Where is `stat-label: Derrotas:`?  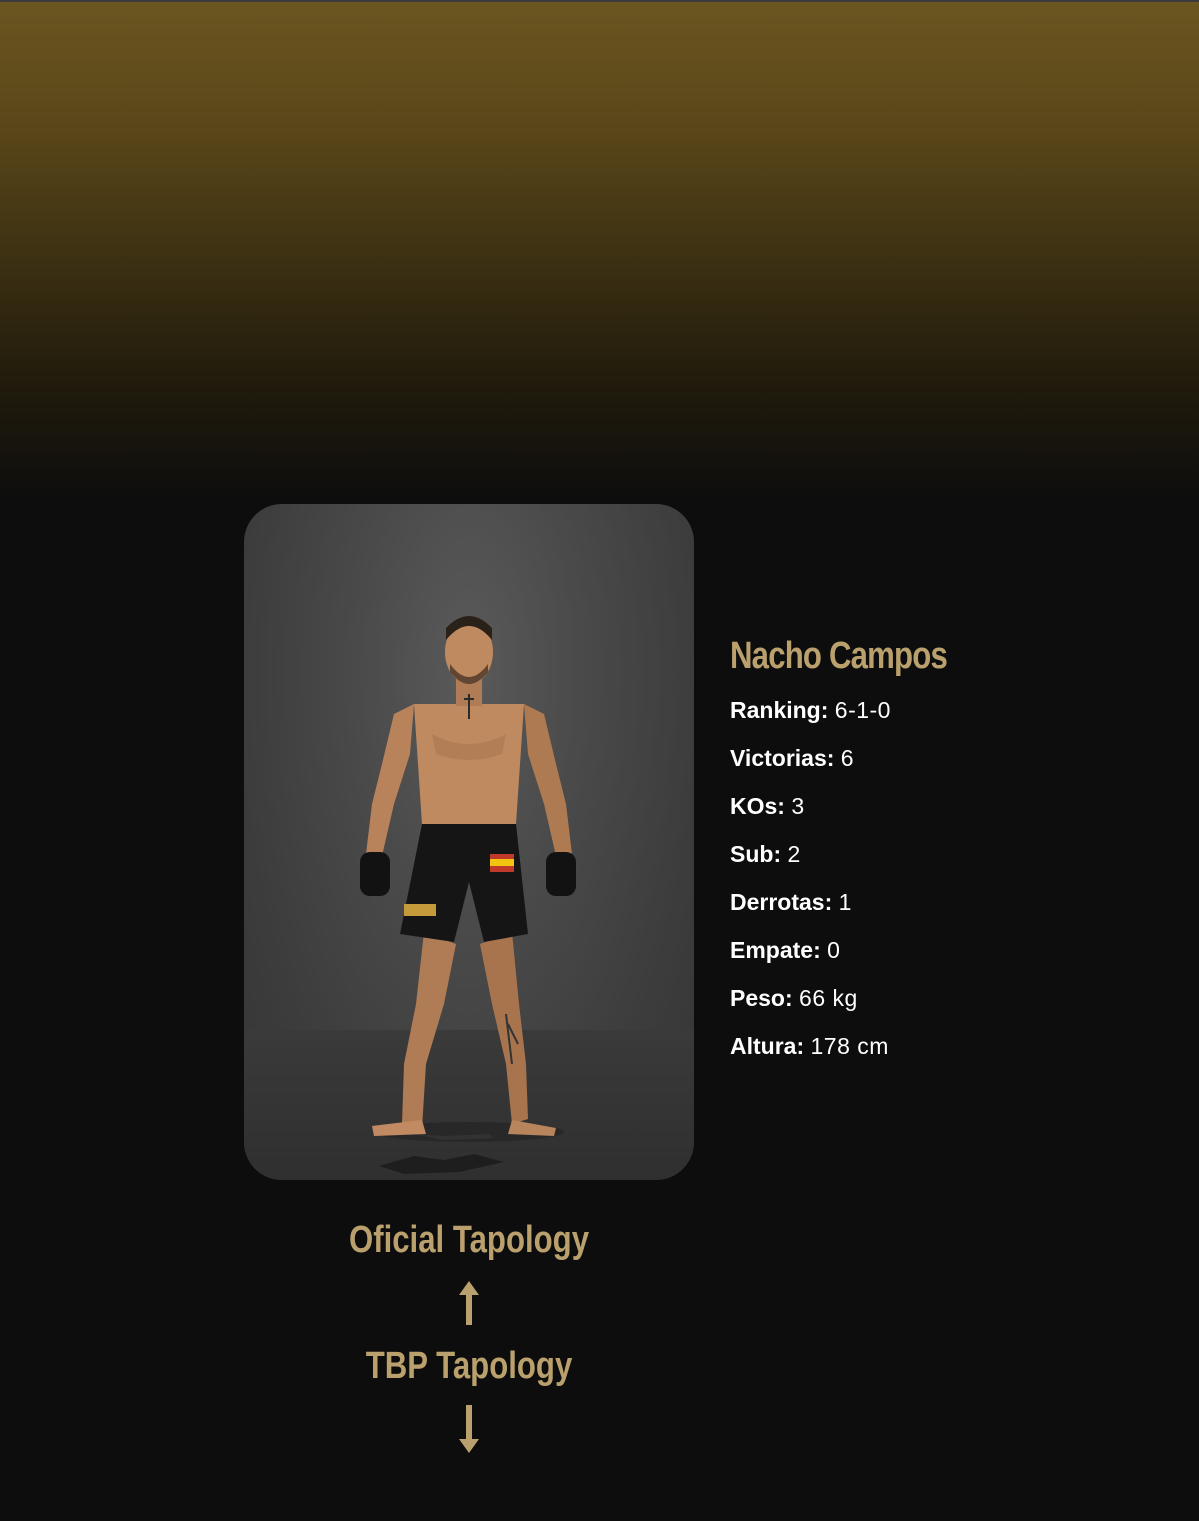
stat-label: Derrotas: is located at coordinates (781, 902).